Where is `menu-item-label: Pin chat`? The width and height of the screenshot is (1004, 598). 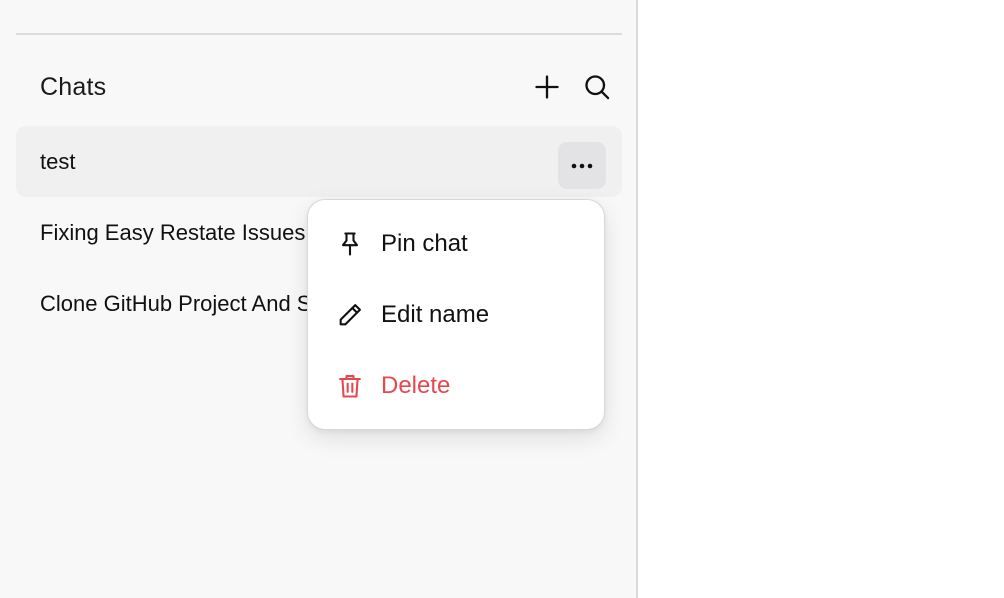
menu-item-label: Pin chat is located at coordinates (424, 243).